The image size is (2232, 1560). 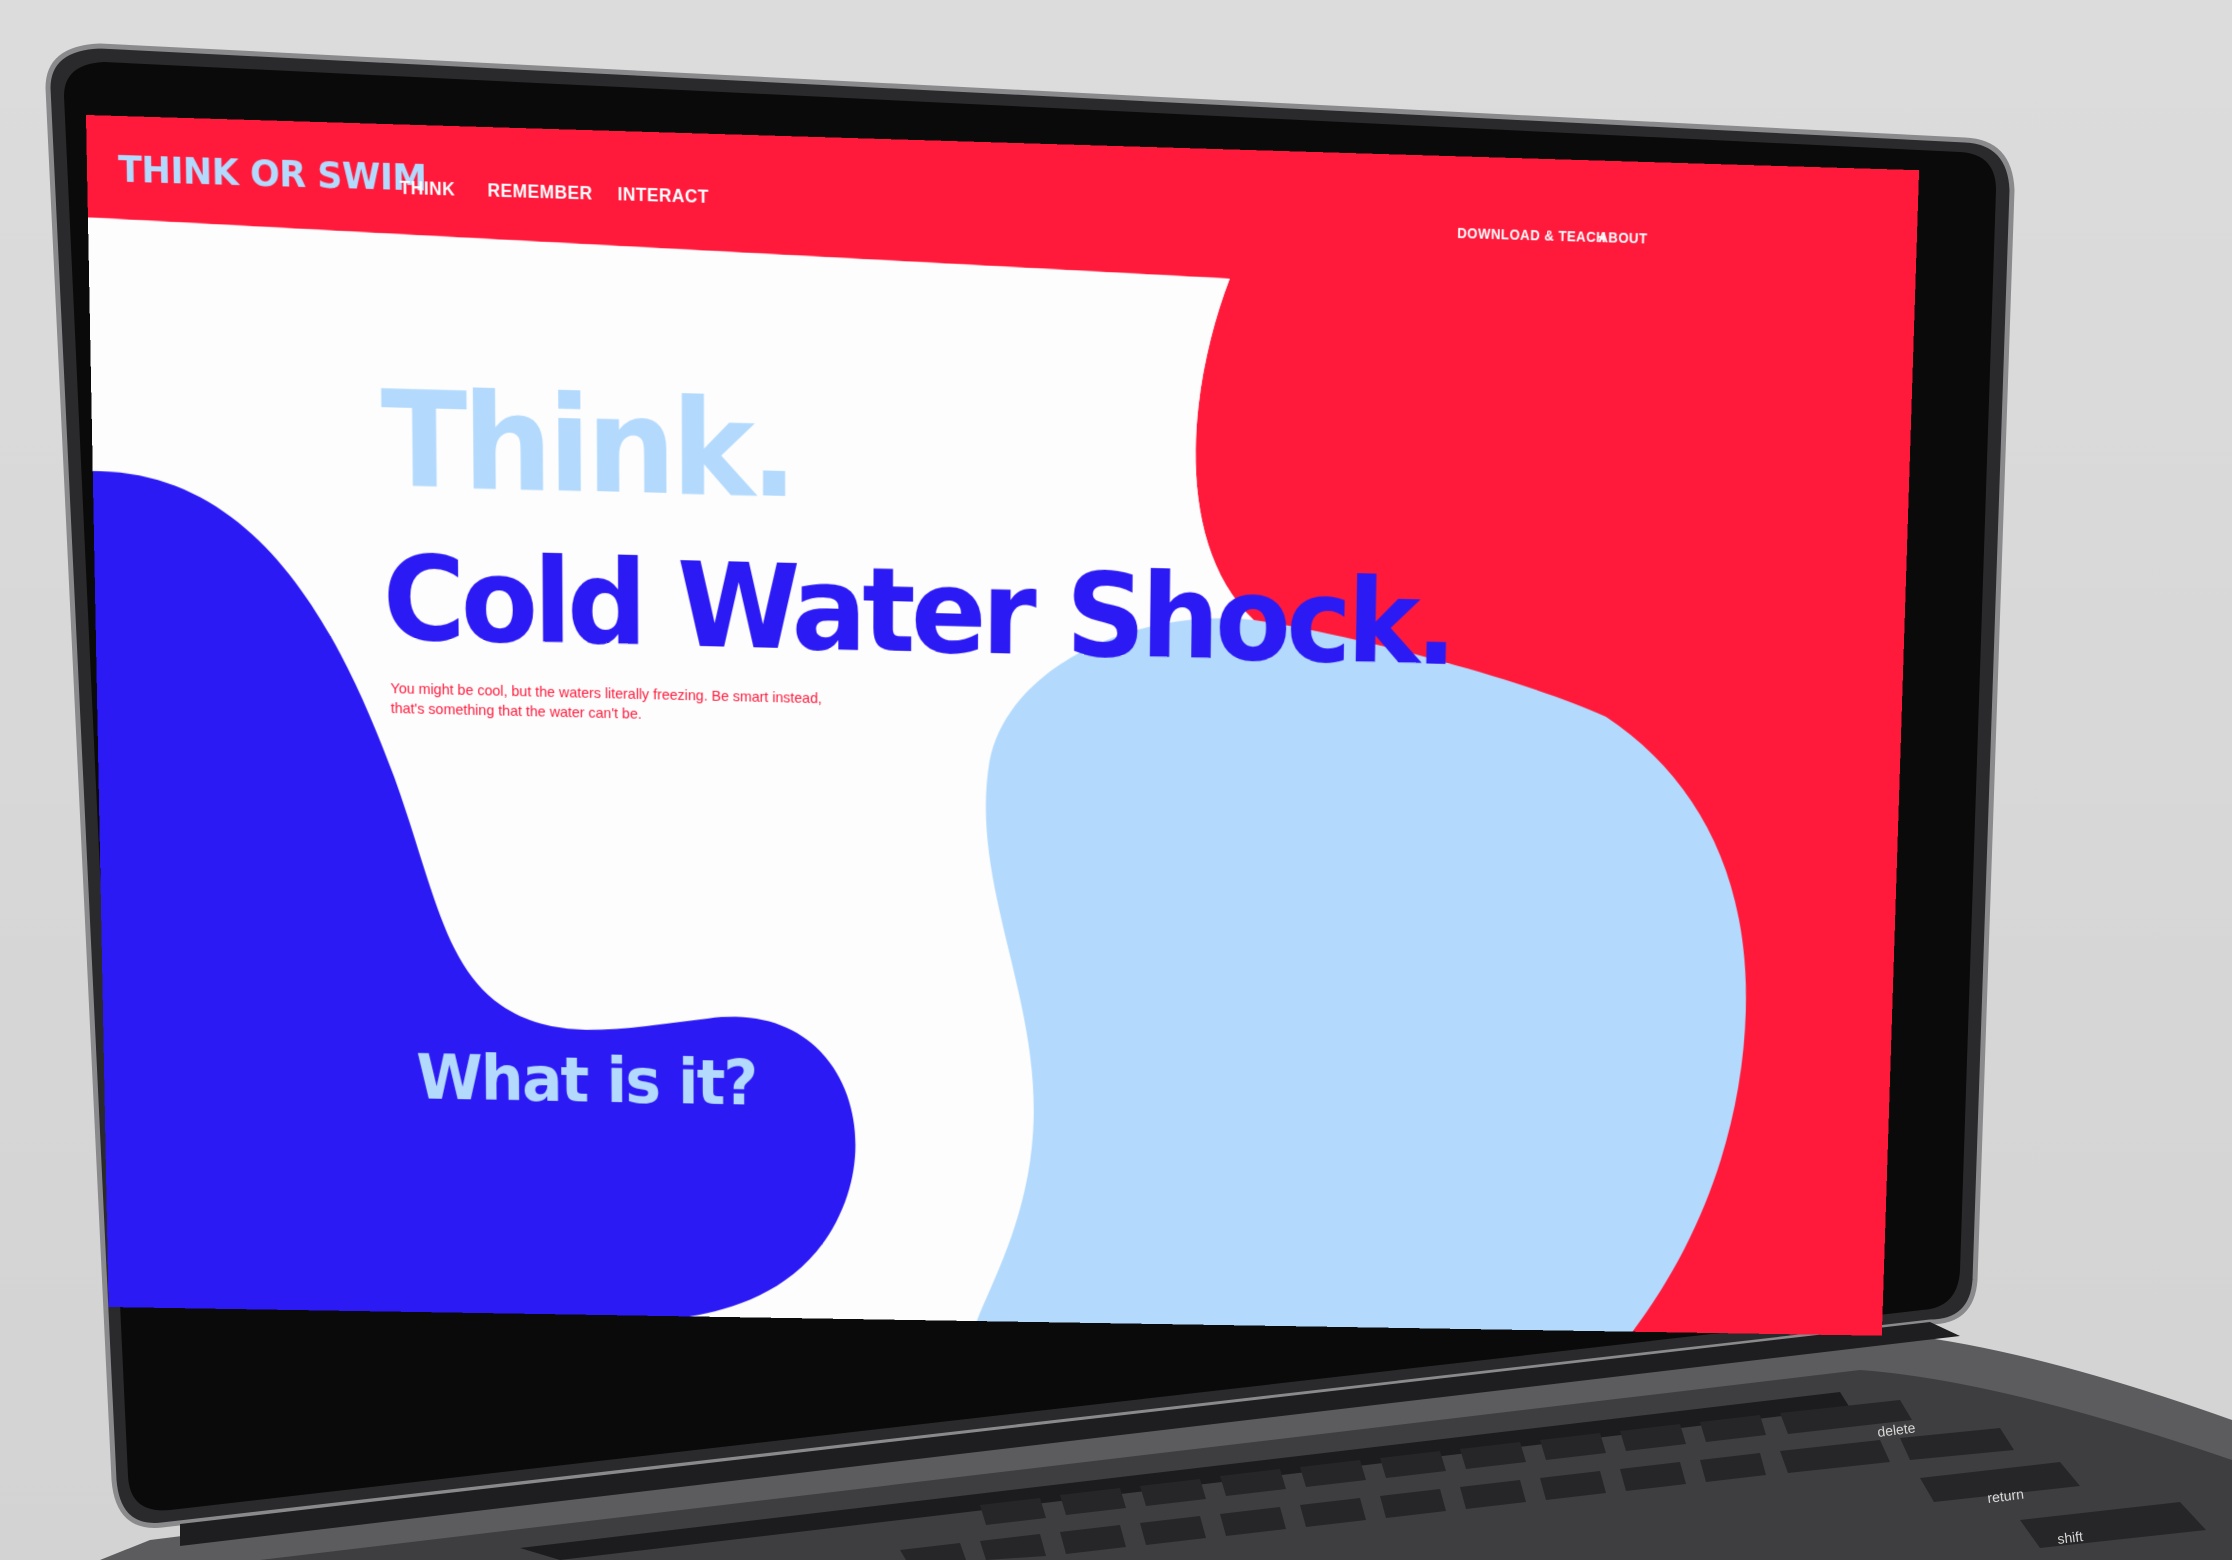 What do you see at coordinates (586, 1081) in the screenshot?
I see `section-question: What is it?` at bounding box center [586, 1081].